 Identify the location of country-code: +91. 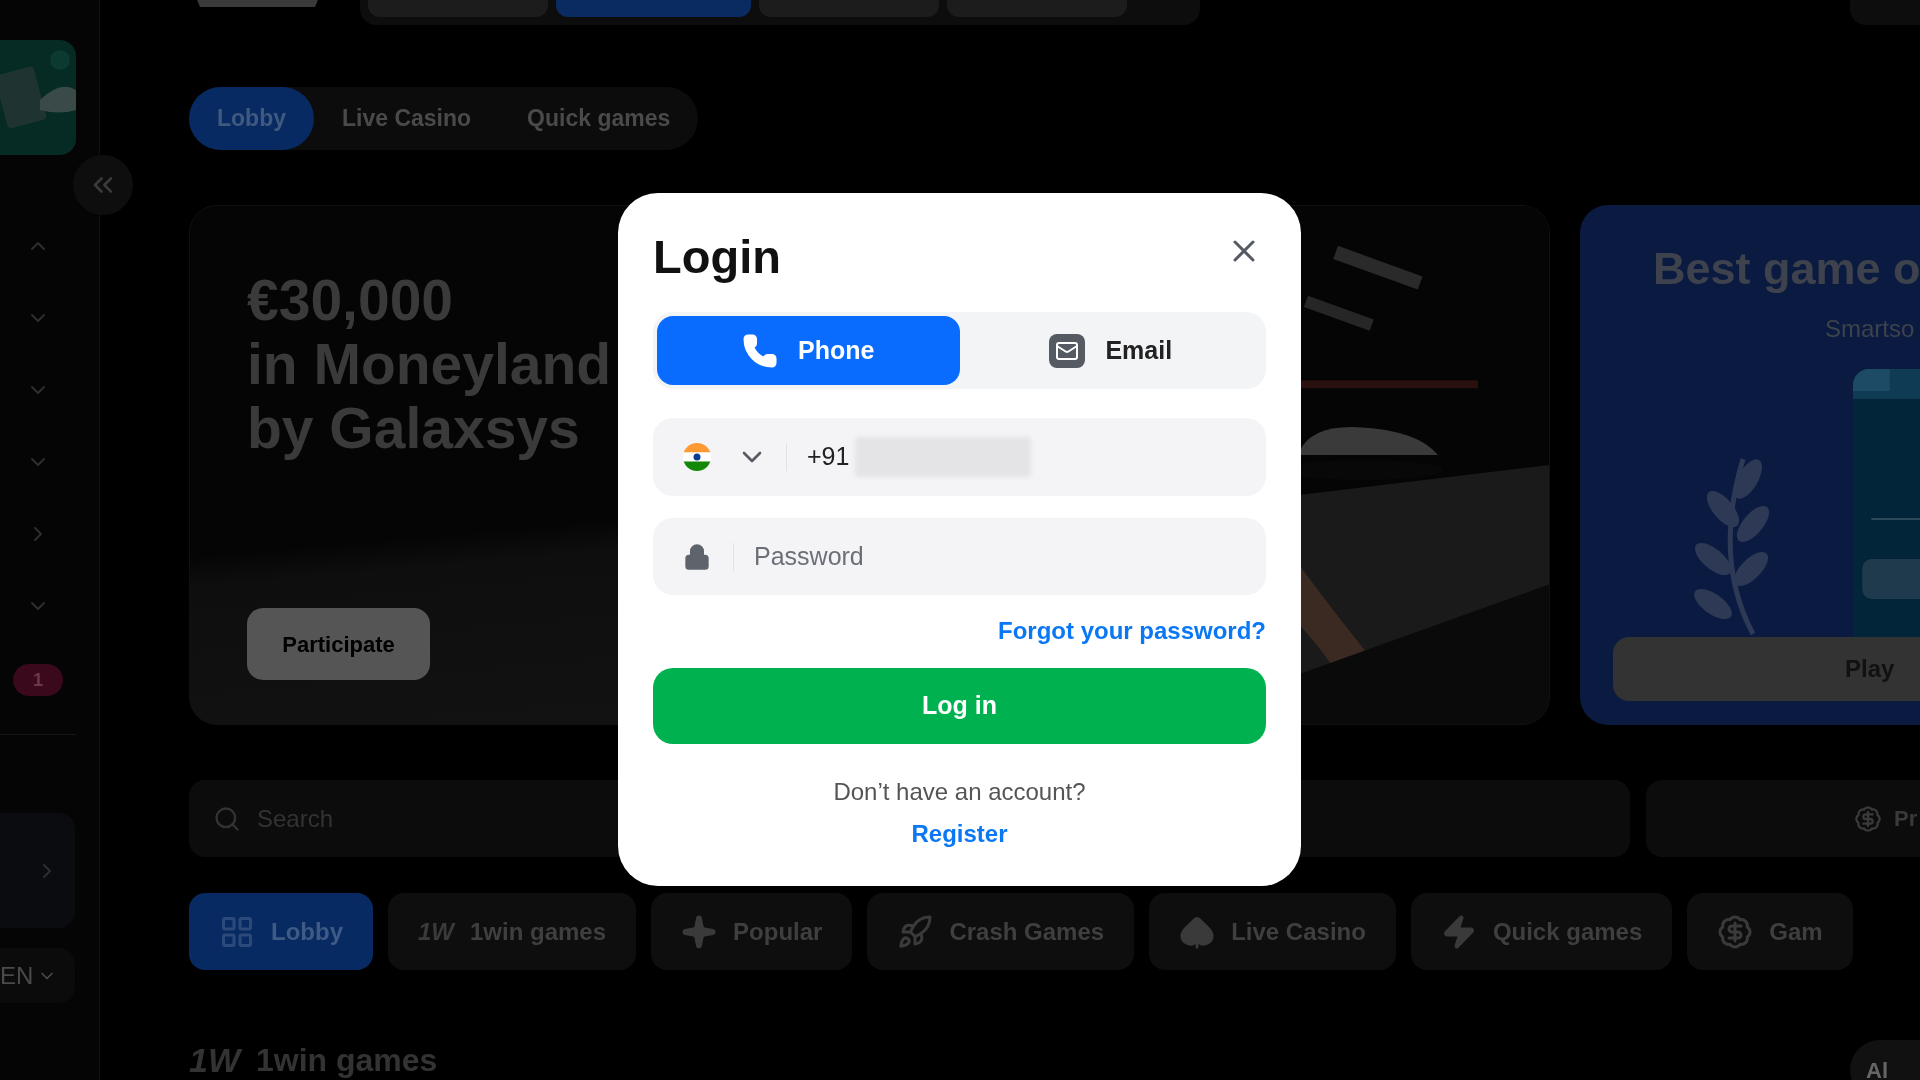
(828, 457).